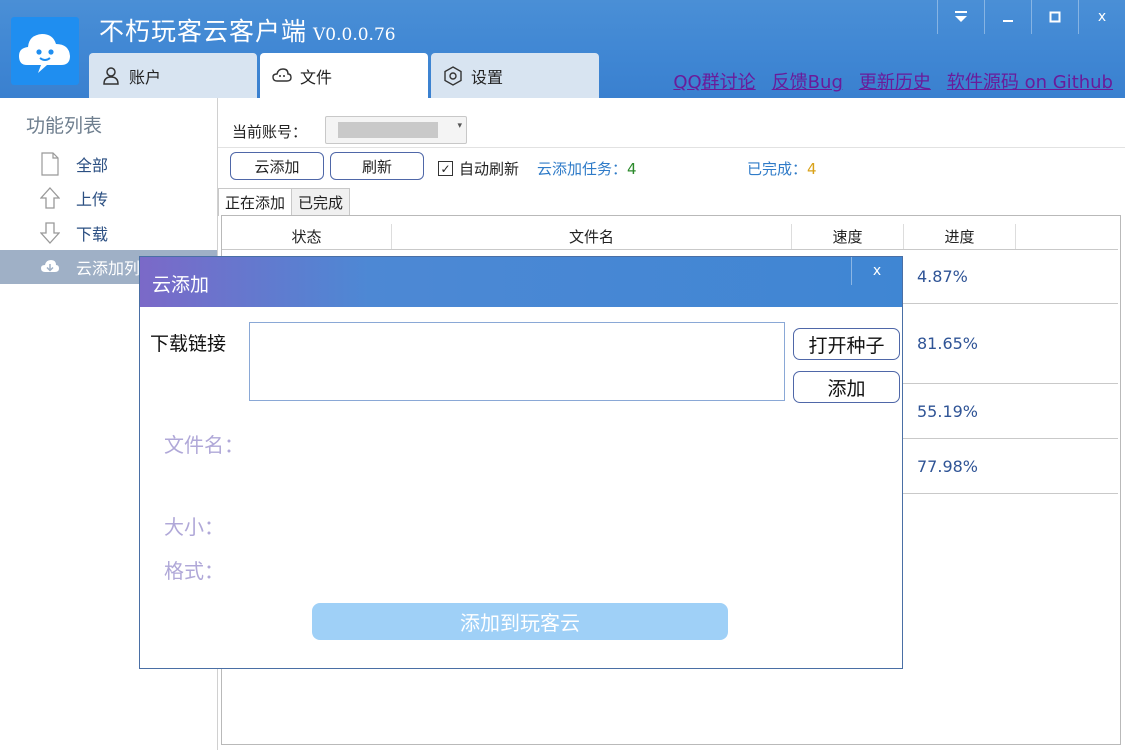 This screenshot has height=750, width=1125. I want to click on tab-account: 账户, so click(173, 75).